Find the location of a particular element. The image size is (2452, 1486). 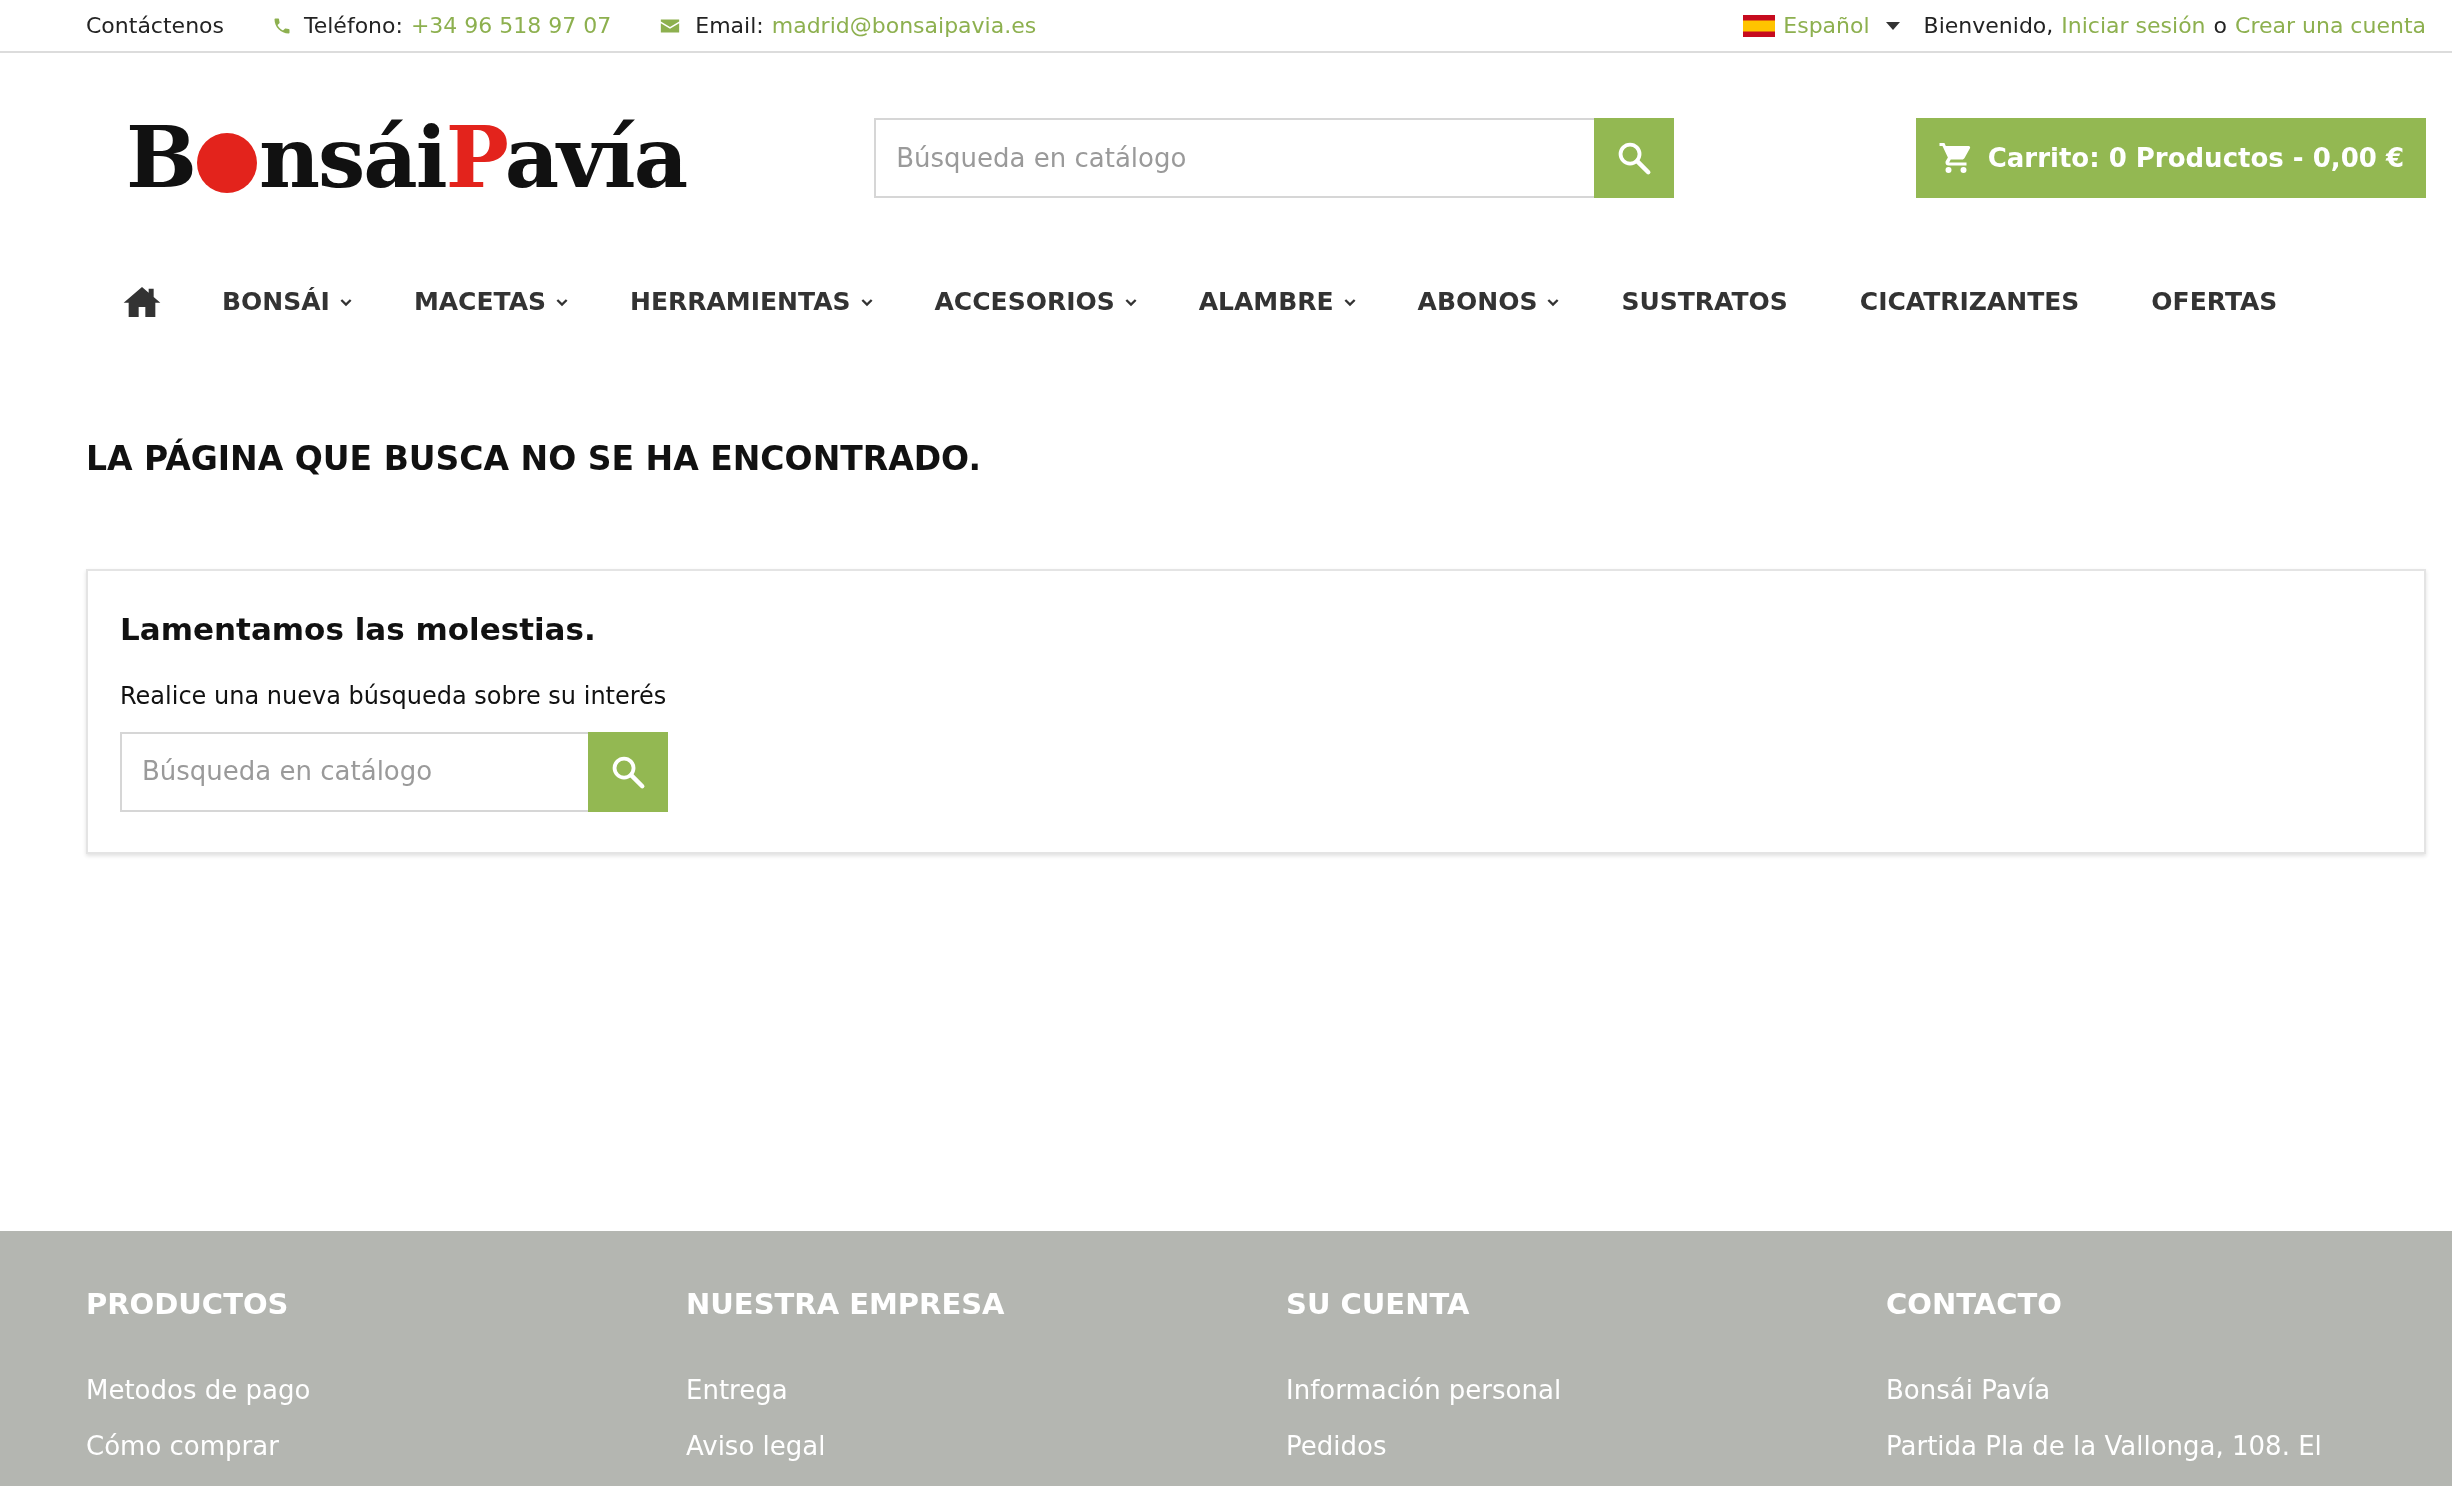

page-title: LA PÁGINA QUE BUSCA NO SE HA ENCONTRADO. is located at coordinates (534, 459).